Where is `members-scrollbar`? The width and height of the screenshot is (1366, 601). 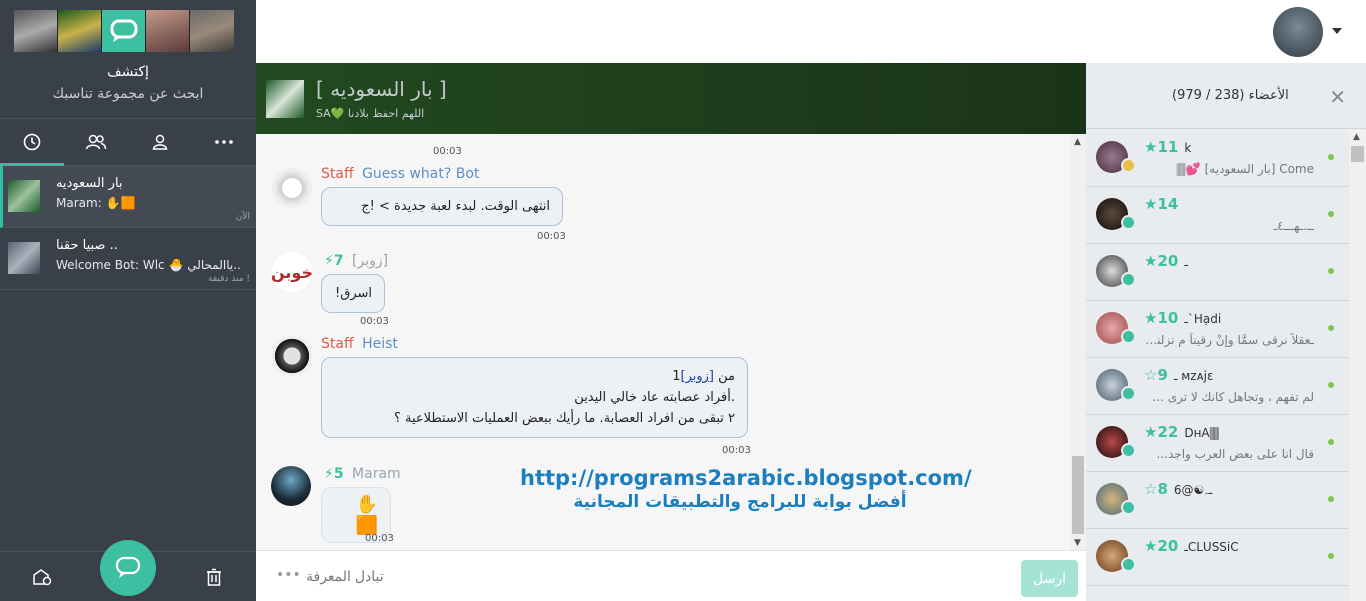
members-scrollbar is located at coordinates (1357, 365).